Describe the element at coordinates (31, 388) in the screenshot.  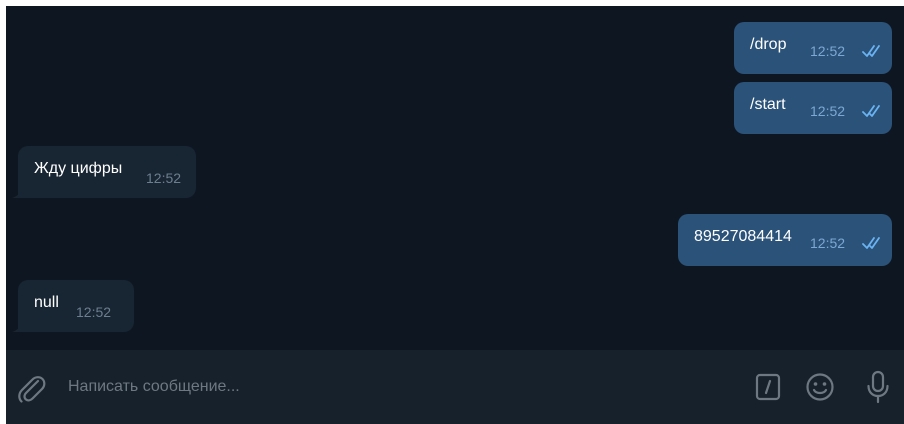
I see `paperclip-icon` at that location.